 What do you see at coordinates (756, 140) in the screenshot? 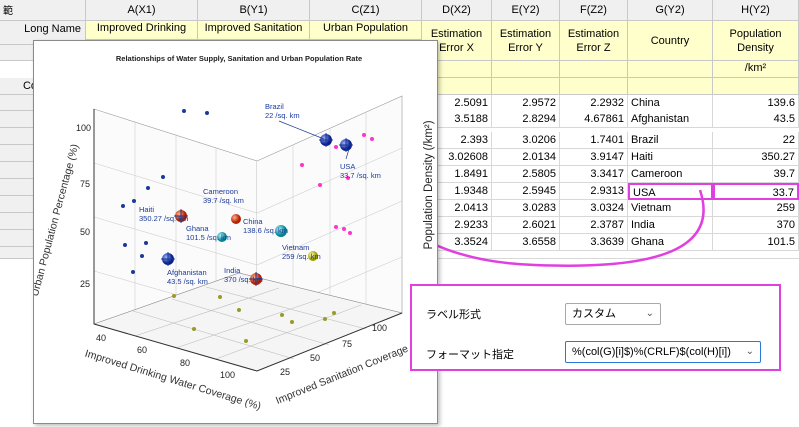
I see `cell-h-r3: 22` at bounding box center [756, 140].